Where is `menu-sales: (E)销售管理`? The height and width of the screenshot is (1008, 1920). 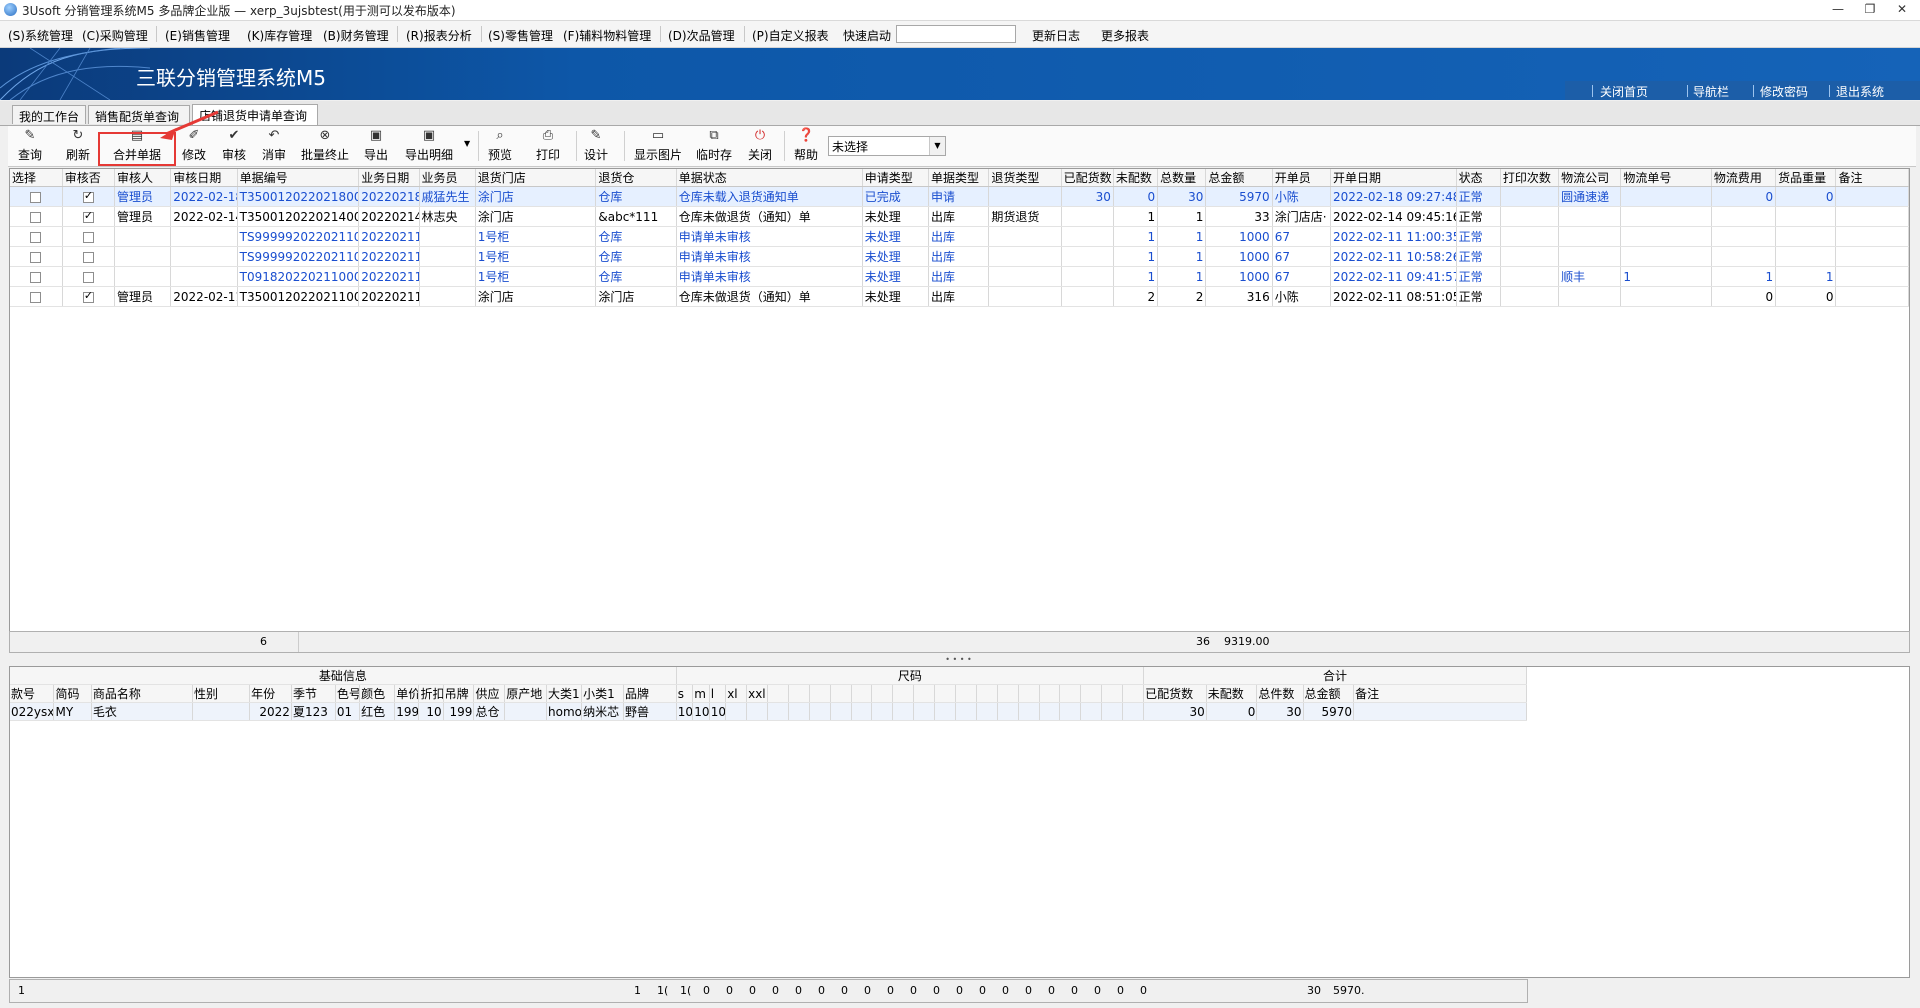
menu-sales: (E)销售管理 is located at coordinates (197, 35).